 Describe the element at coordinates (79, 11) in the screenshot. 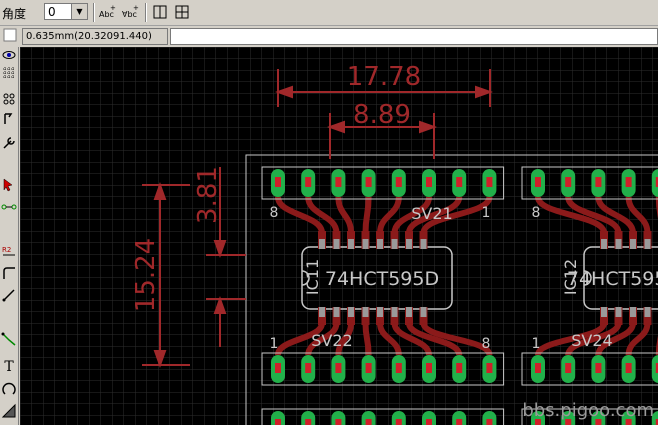

I see `chevron-down-icon: ▼` at that location.